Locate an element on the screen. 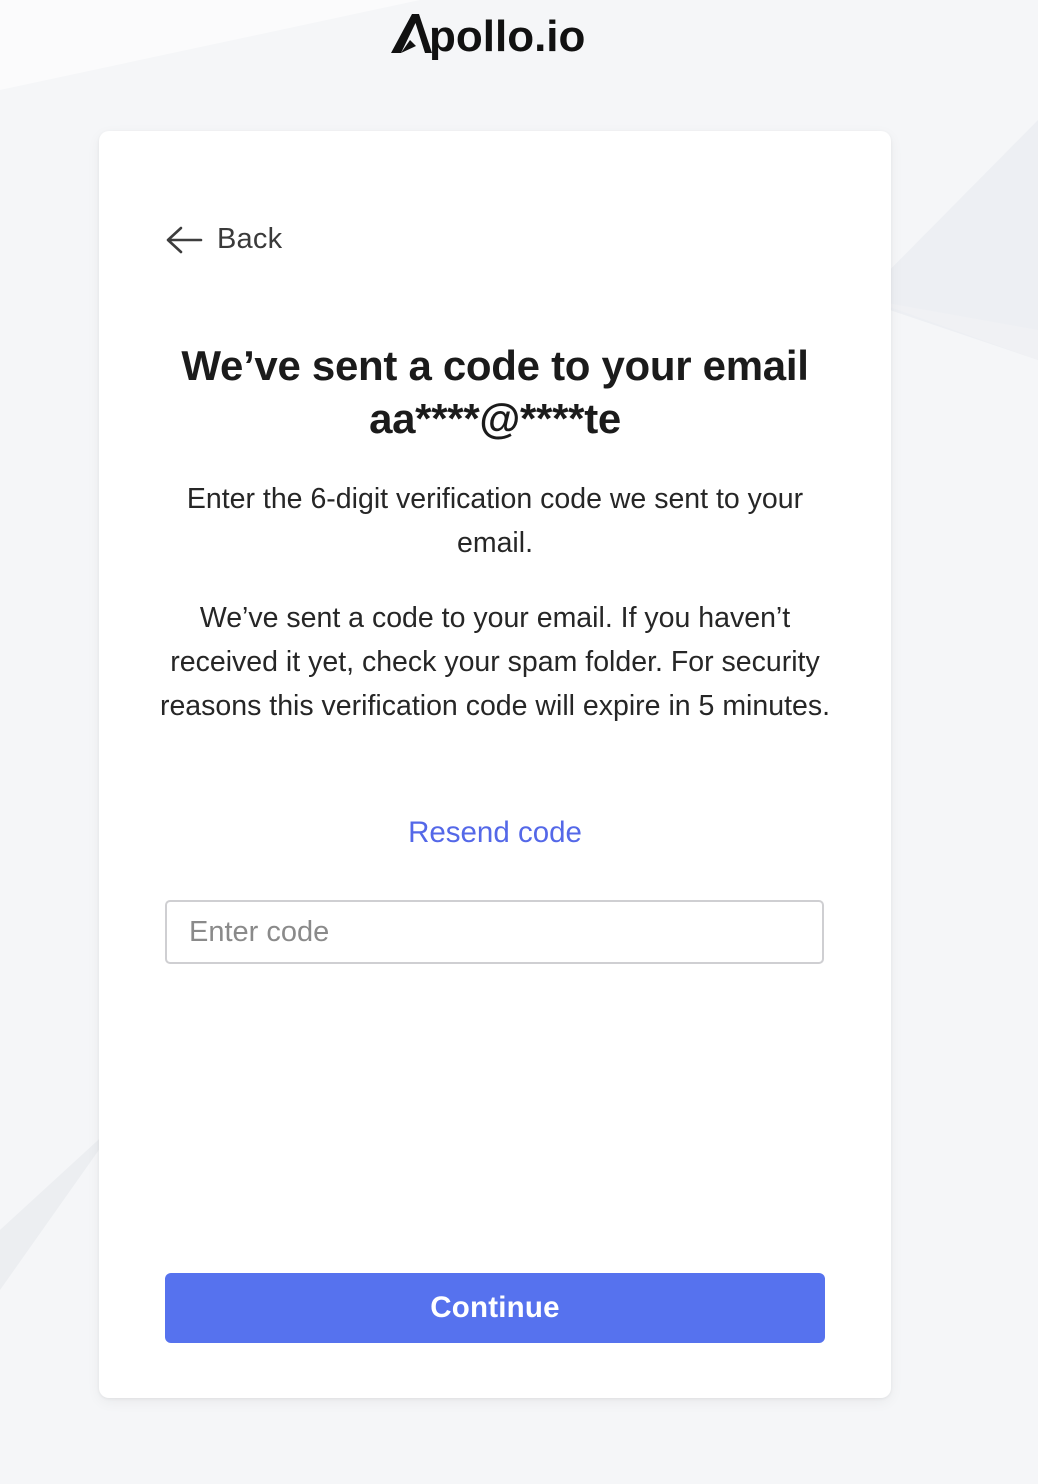 This screenshot has width=1038, height=1484. apollo-logo: pollo.io is located at coordinates (496, 34).